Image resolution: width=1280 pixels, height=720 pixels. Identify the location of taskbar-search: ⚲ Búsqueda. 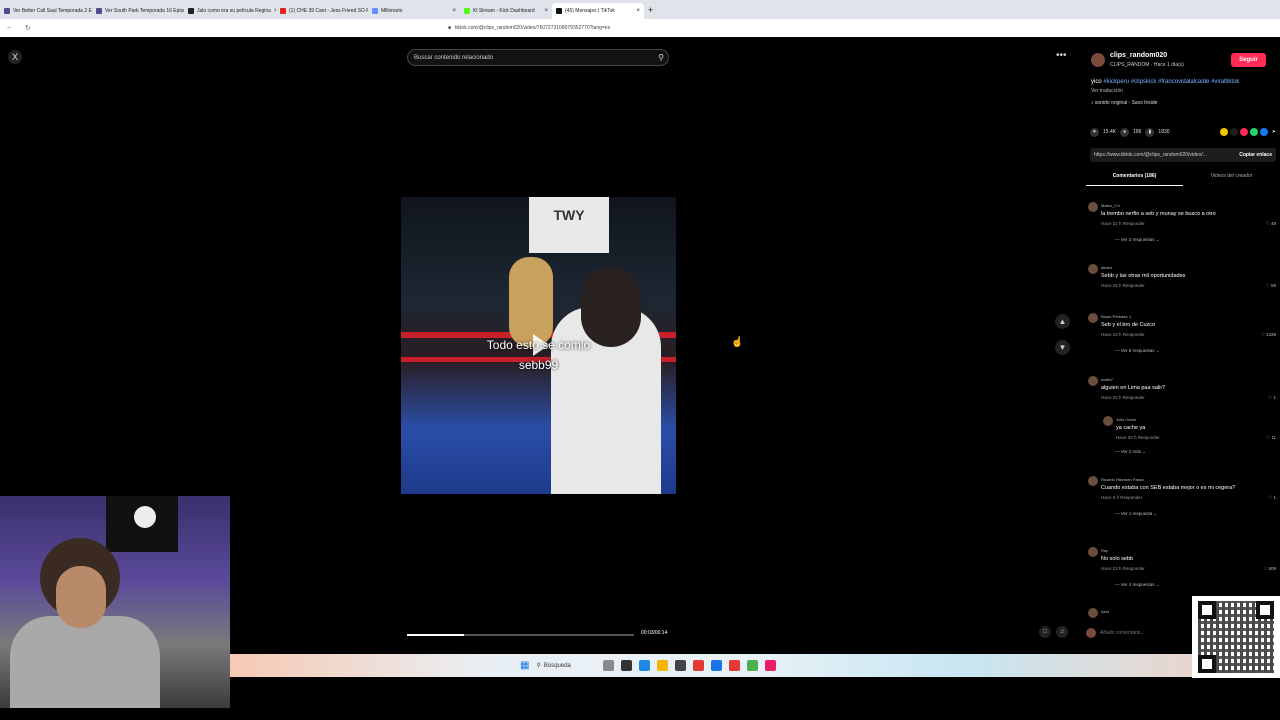
(566, 665).